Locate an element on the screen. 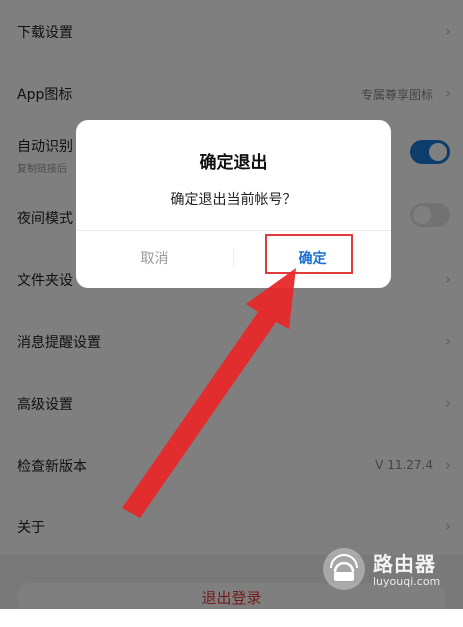  red-pointer-arrow-icon is located at coordinates (209, 393).